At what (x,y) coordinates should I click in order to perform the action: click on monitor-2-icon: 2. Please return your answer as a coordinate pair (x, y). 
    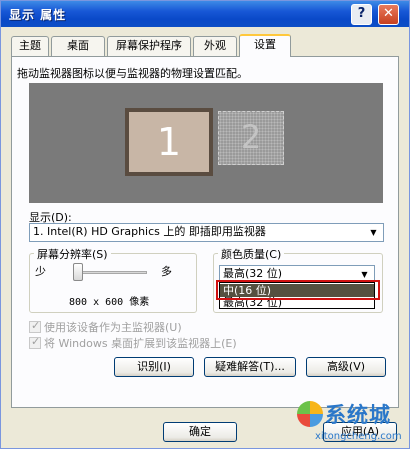
    Looking at the image, I should click on (251, 138).